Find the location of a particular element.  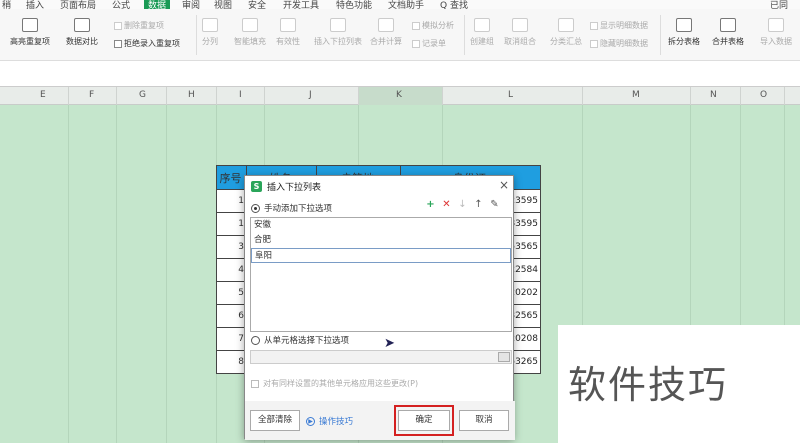

range-select-icon is located at coordinates (504, 357).